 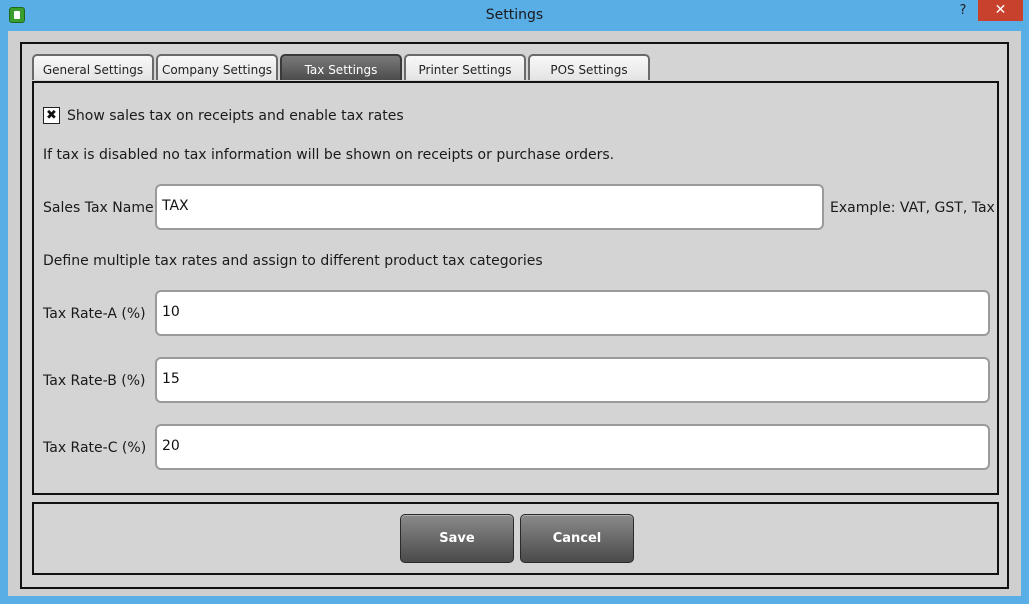 What do you see at coordinates (963, 10) in the screenshot?
I see `help-button: ?` at bounding box center [963, 10].